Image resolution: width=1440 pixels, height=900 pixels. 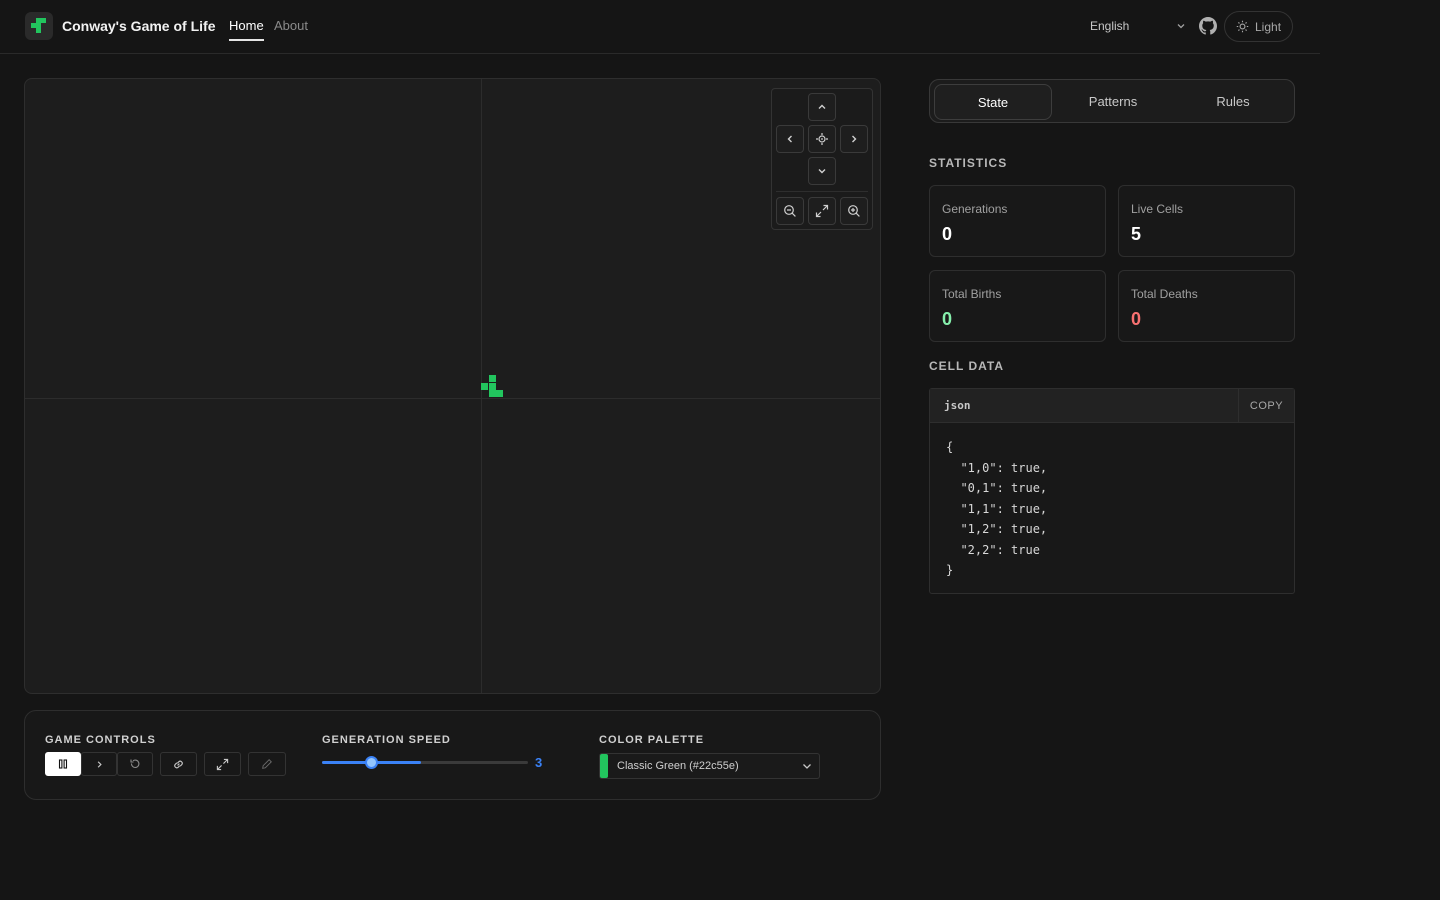 I want to click on reset-icon, so click(x=135, y=764).